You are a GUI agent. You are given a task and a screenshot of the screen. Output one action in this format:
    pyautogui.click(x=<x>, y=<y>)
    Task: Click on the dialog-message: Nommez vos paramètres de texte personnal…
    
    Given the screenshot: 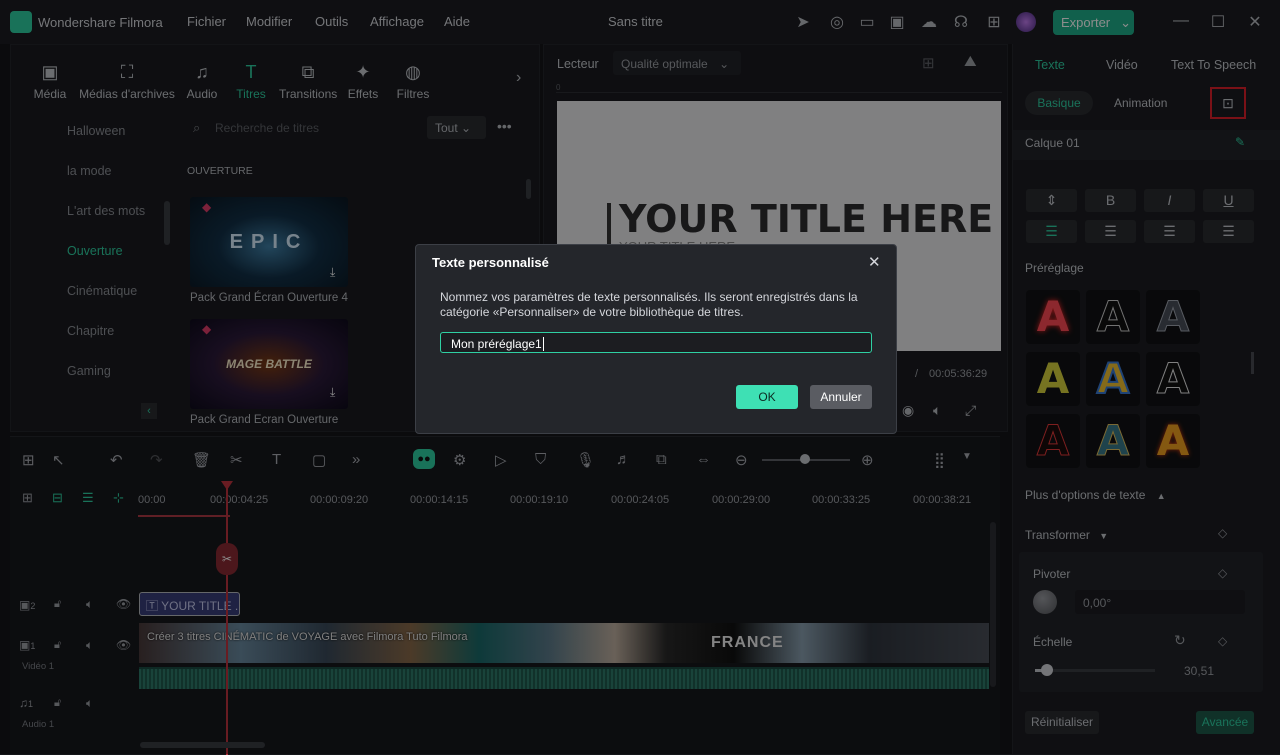 What is the action you would take?
    pyautogui.click(x=649, y=304)
    